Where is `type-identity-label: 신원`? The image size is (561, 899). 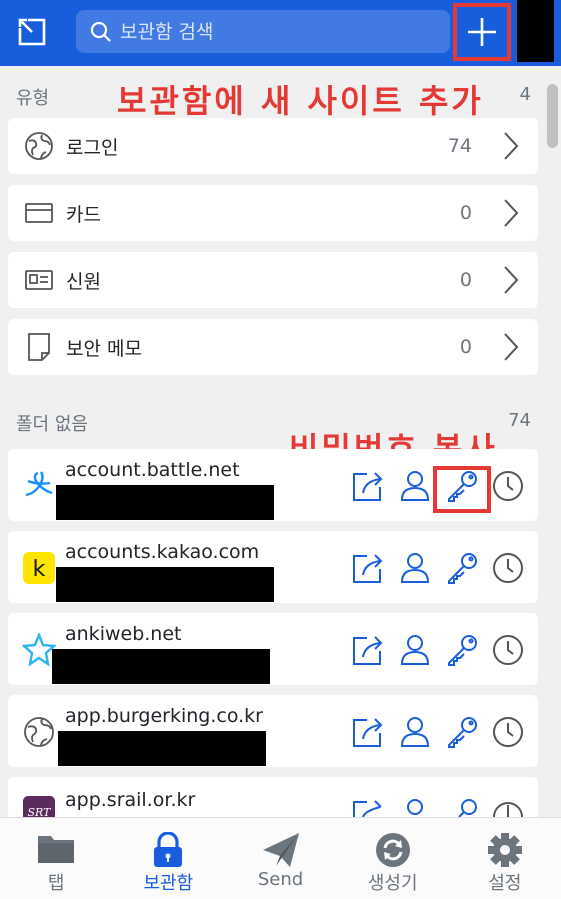
type-identity-label: 신원 is located at coordinates (83, 281).